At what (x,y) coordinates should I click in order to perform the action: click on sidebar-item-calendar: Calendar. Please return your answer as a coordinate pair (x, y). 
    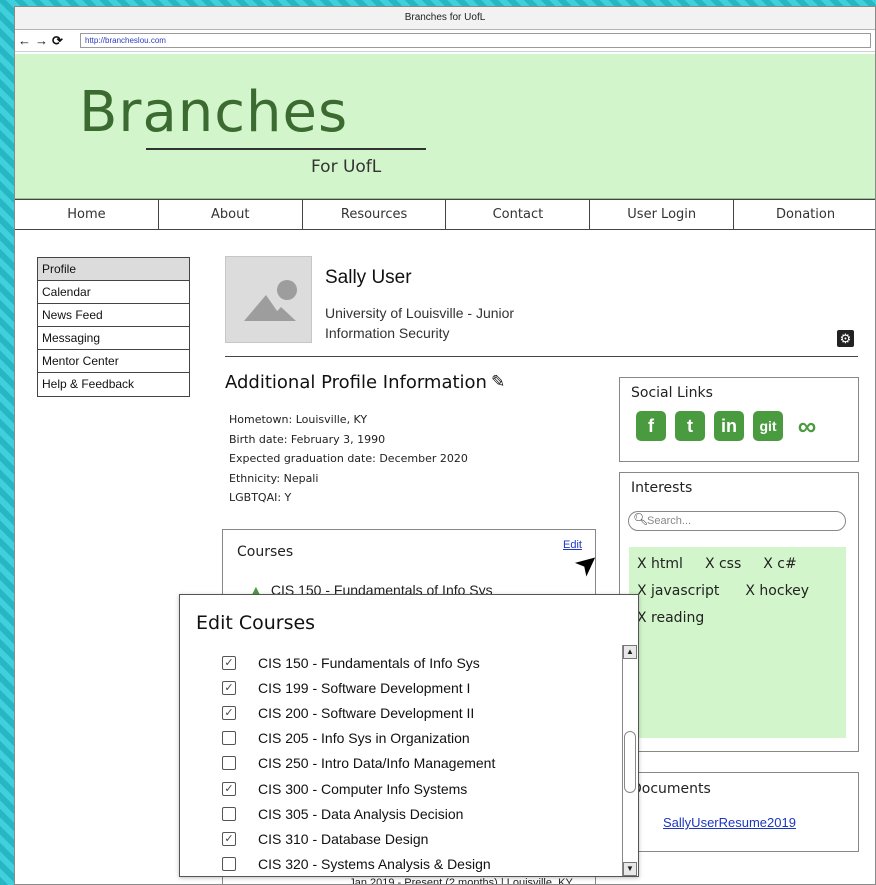
    Looking at the image, I should click on (113, 292).